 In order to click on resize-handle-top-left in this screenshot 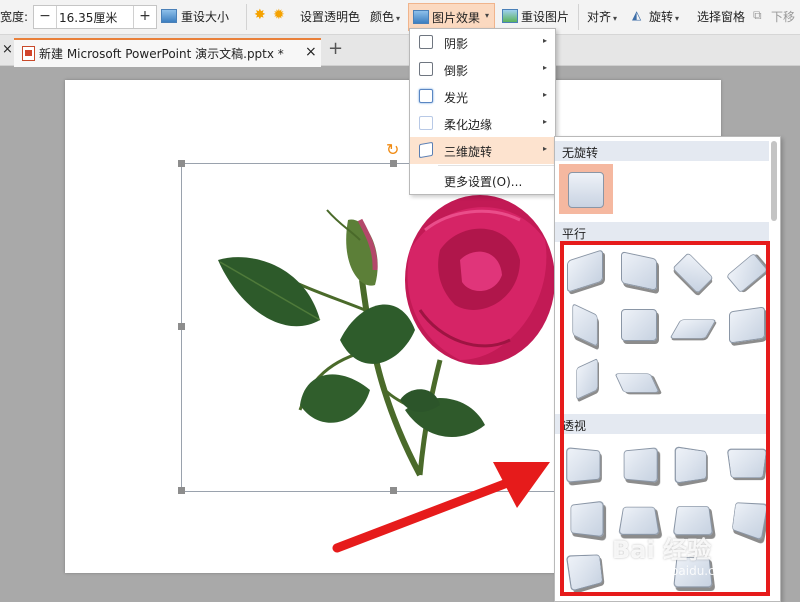, I will do `click(181, 163)`.